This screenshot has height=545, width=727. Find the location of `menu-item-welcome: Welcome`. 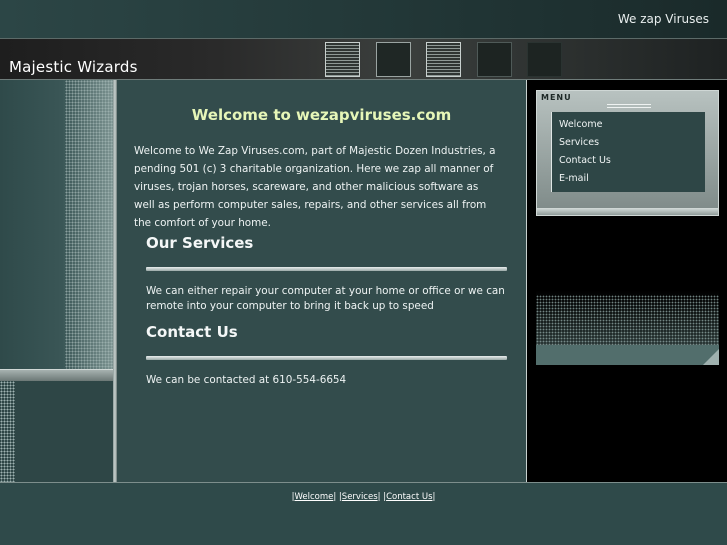

menu-item-welcome: Welcome is located at coordinates (580, 124).